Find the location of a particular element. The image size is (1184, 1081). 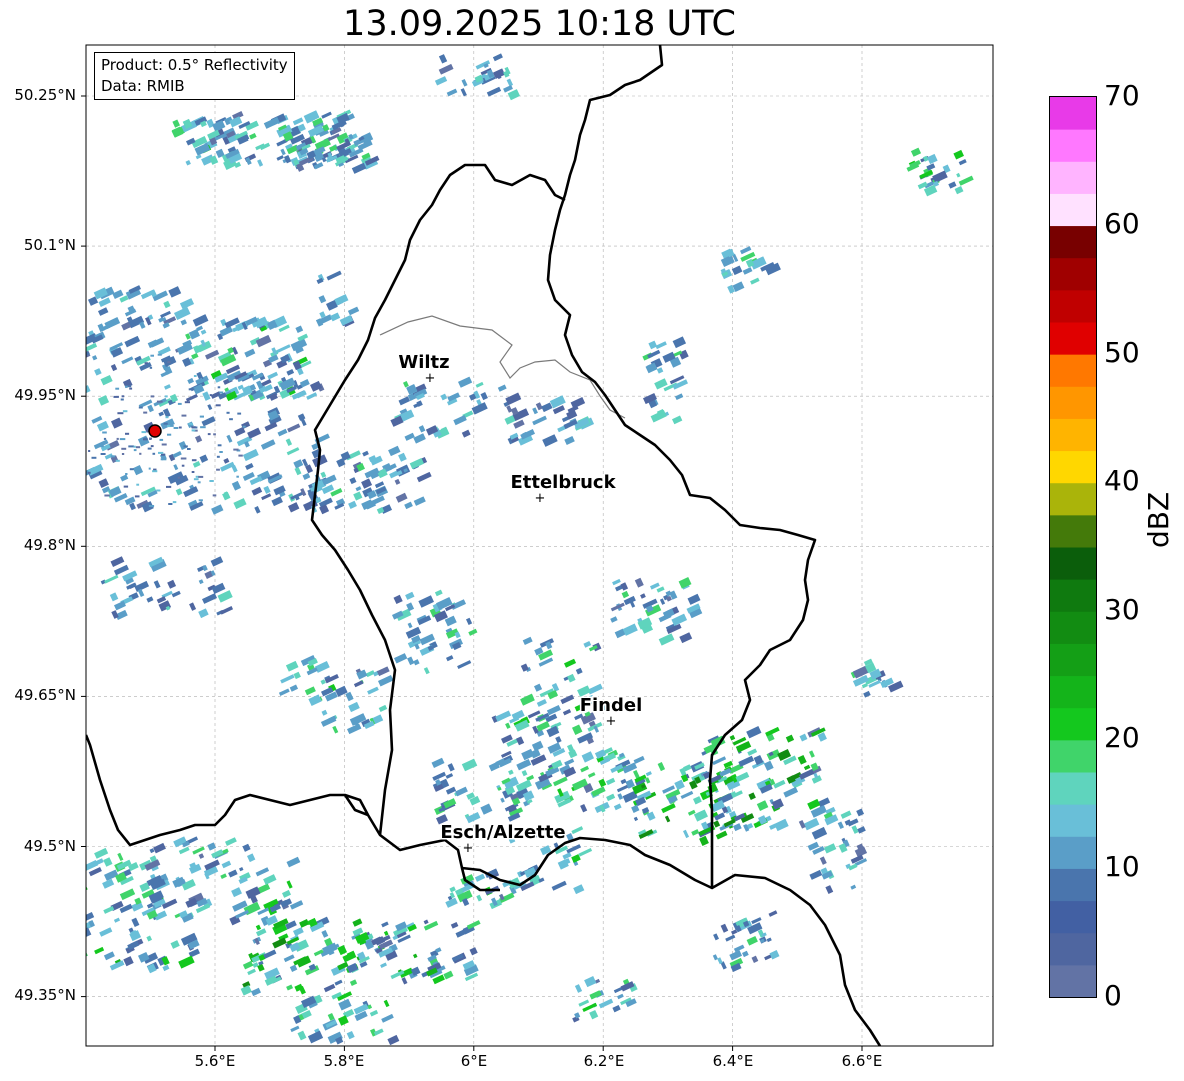

lat-label: 49.65°N is located at coordinates (45, 695).